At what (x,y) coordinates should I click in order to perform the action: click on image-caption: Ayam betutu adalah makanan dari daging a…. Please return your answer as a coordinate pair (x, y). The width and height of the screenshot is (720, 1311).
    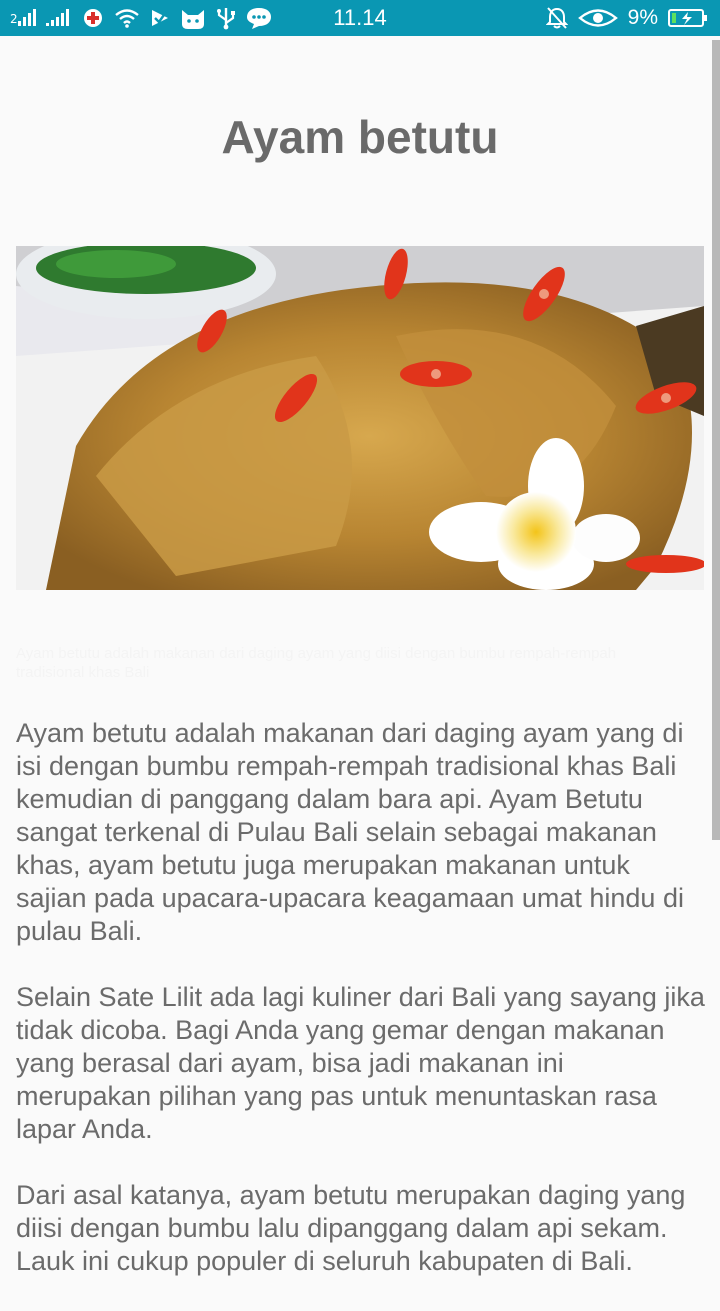
    Looking at the image, I should click on (316, 663).